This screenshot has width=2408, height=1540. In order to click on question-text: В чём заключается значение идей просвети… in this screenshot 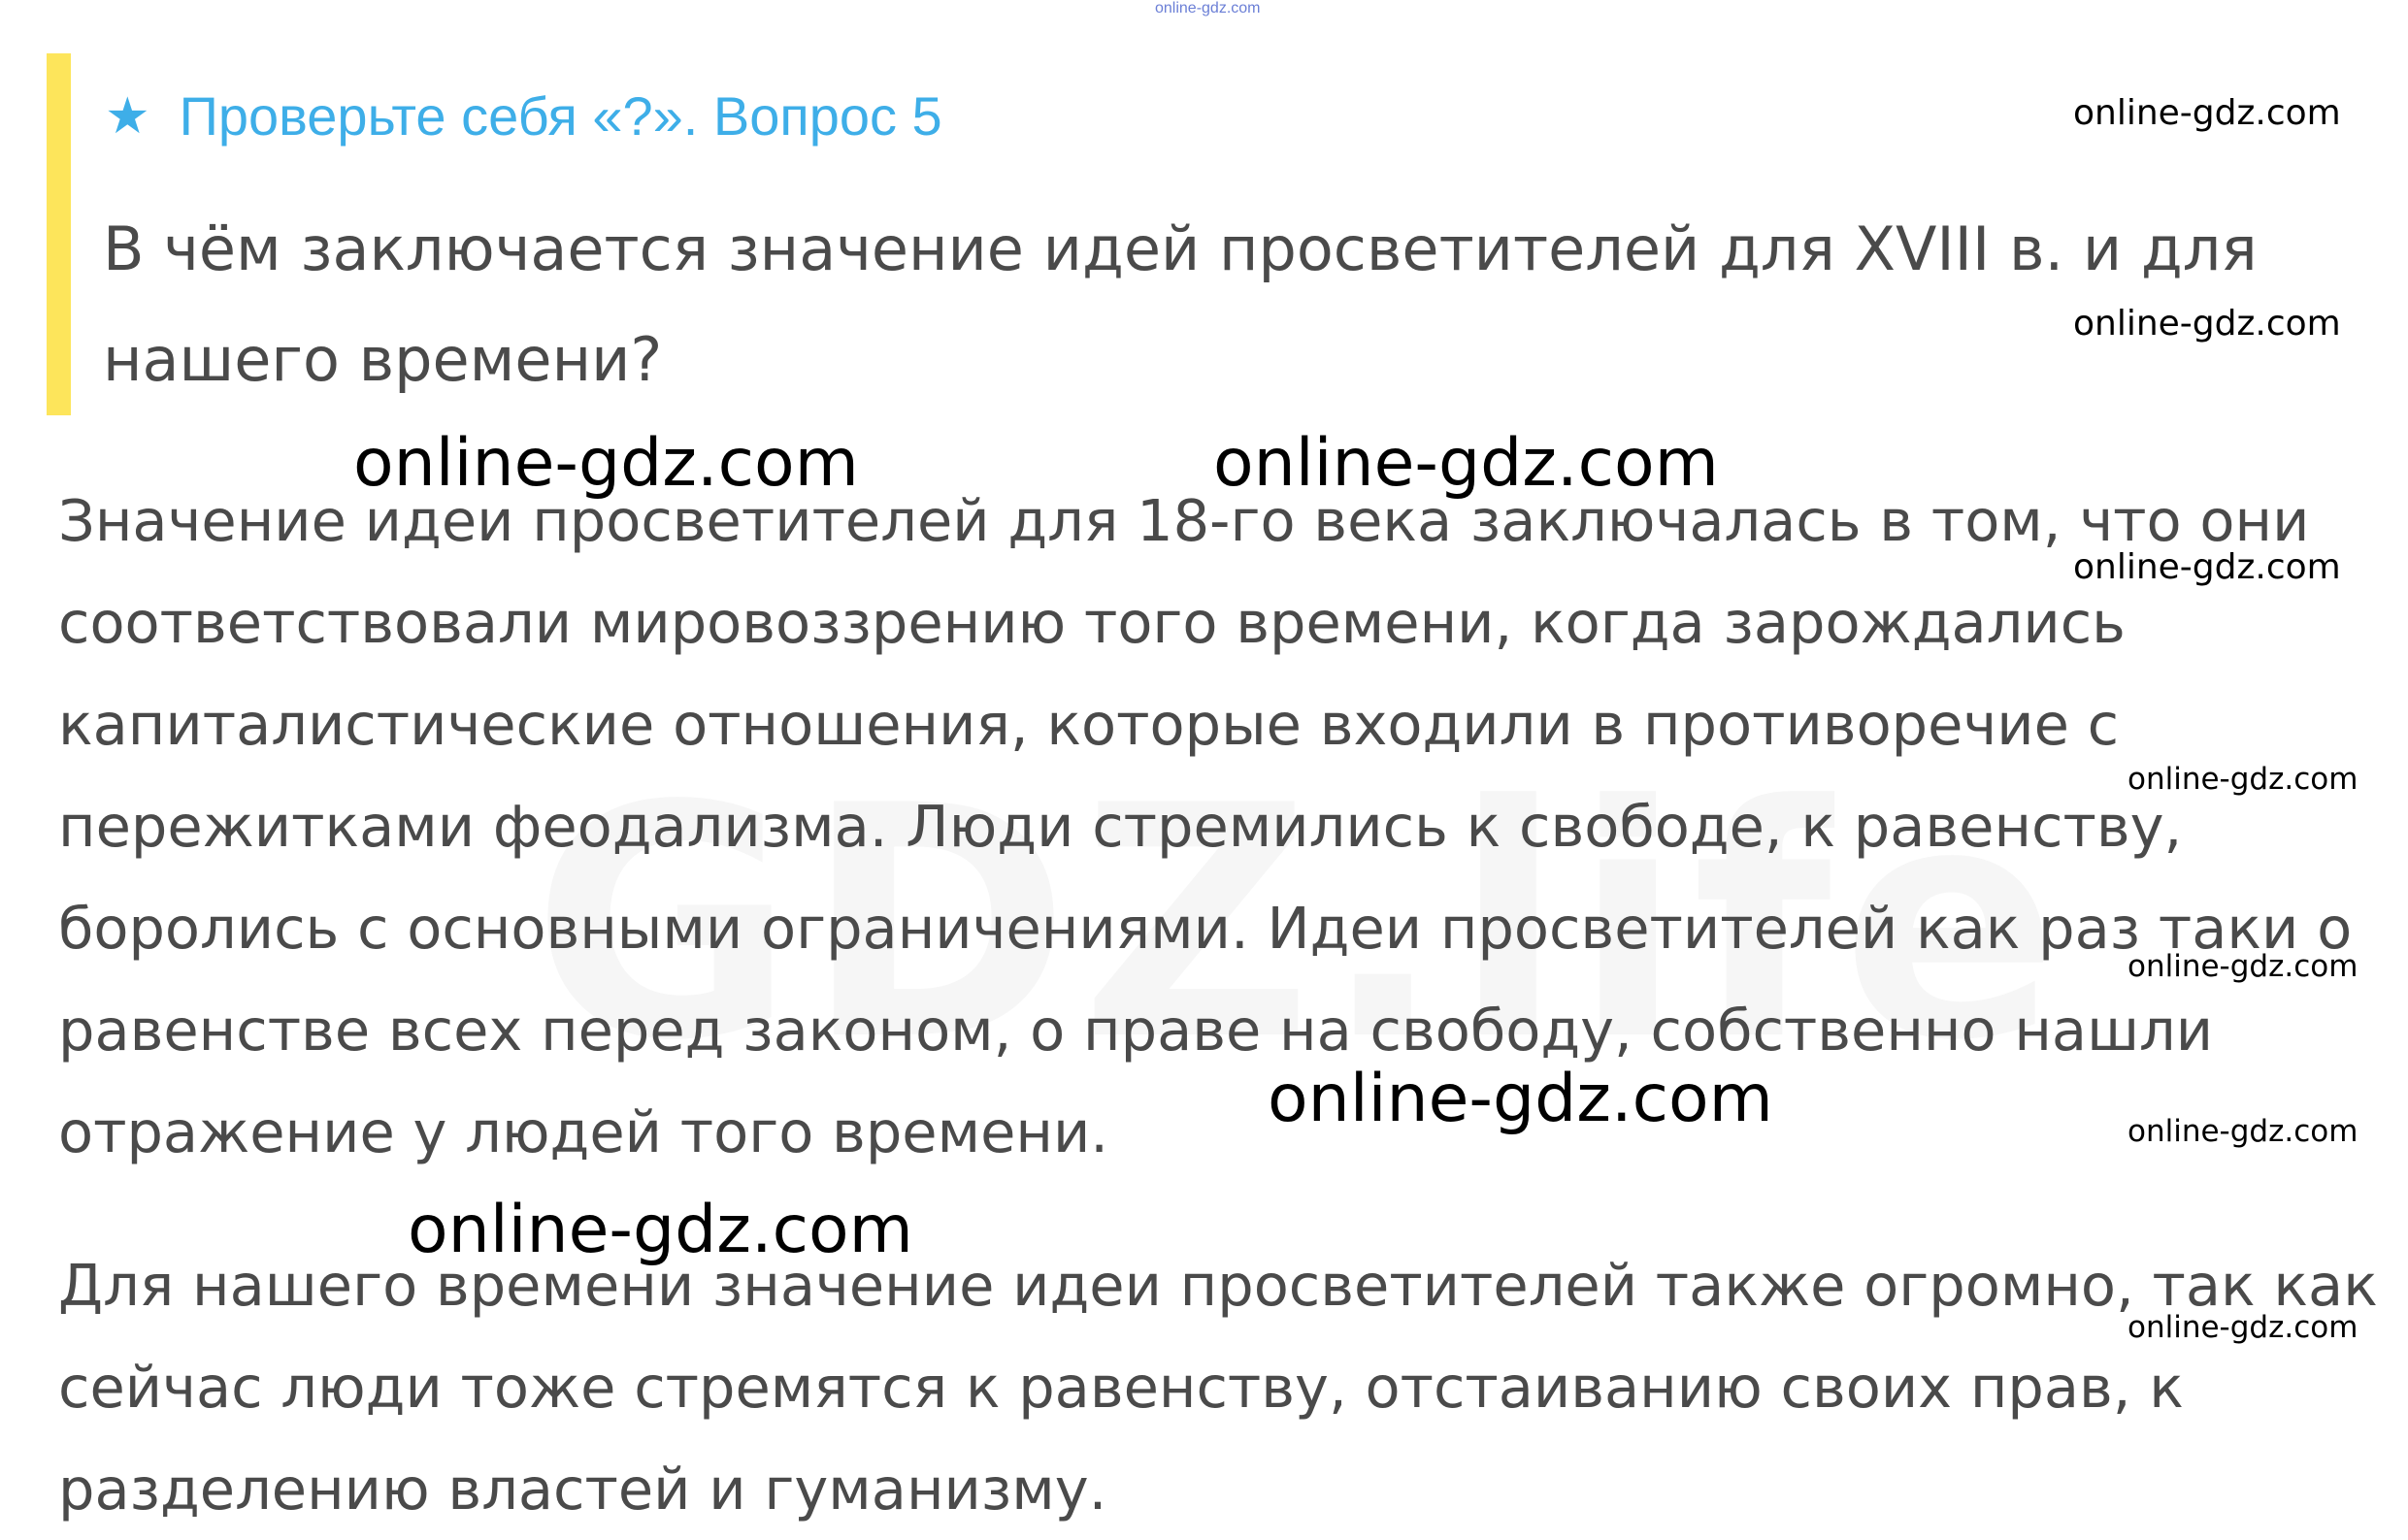, I will do `click(1180, 304)`.